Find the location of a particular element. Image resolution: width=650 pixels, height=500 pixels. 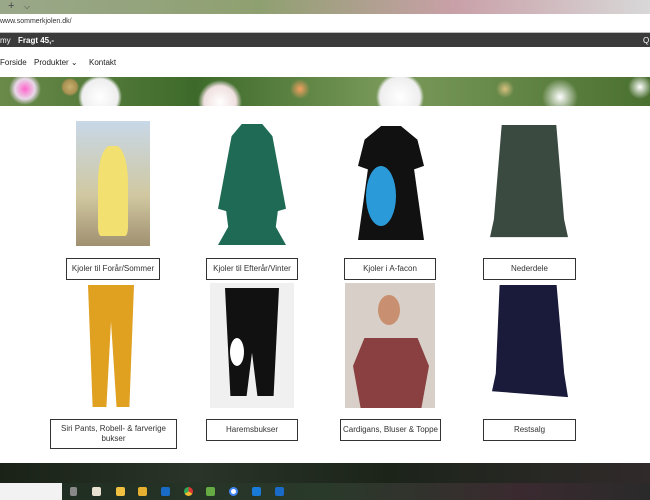

search-icon: Q is located at coordinates (646, 40).